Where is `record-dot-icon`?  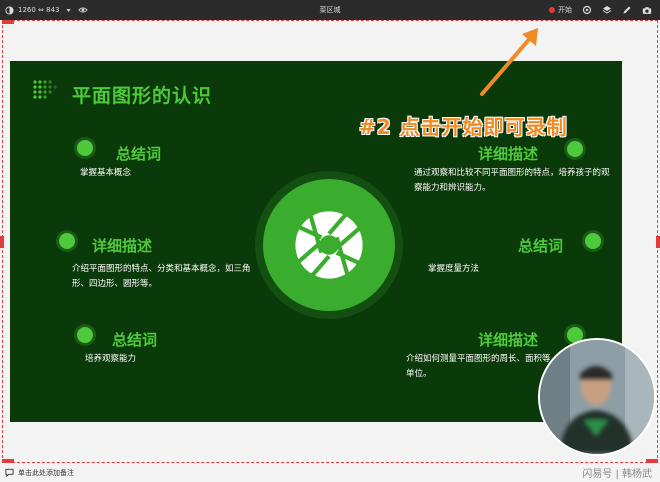 record-dot-icon is located at coordinates (552, 10).